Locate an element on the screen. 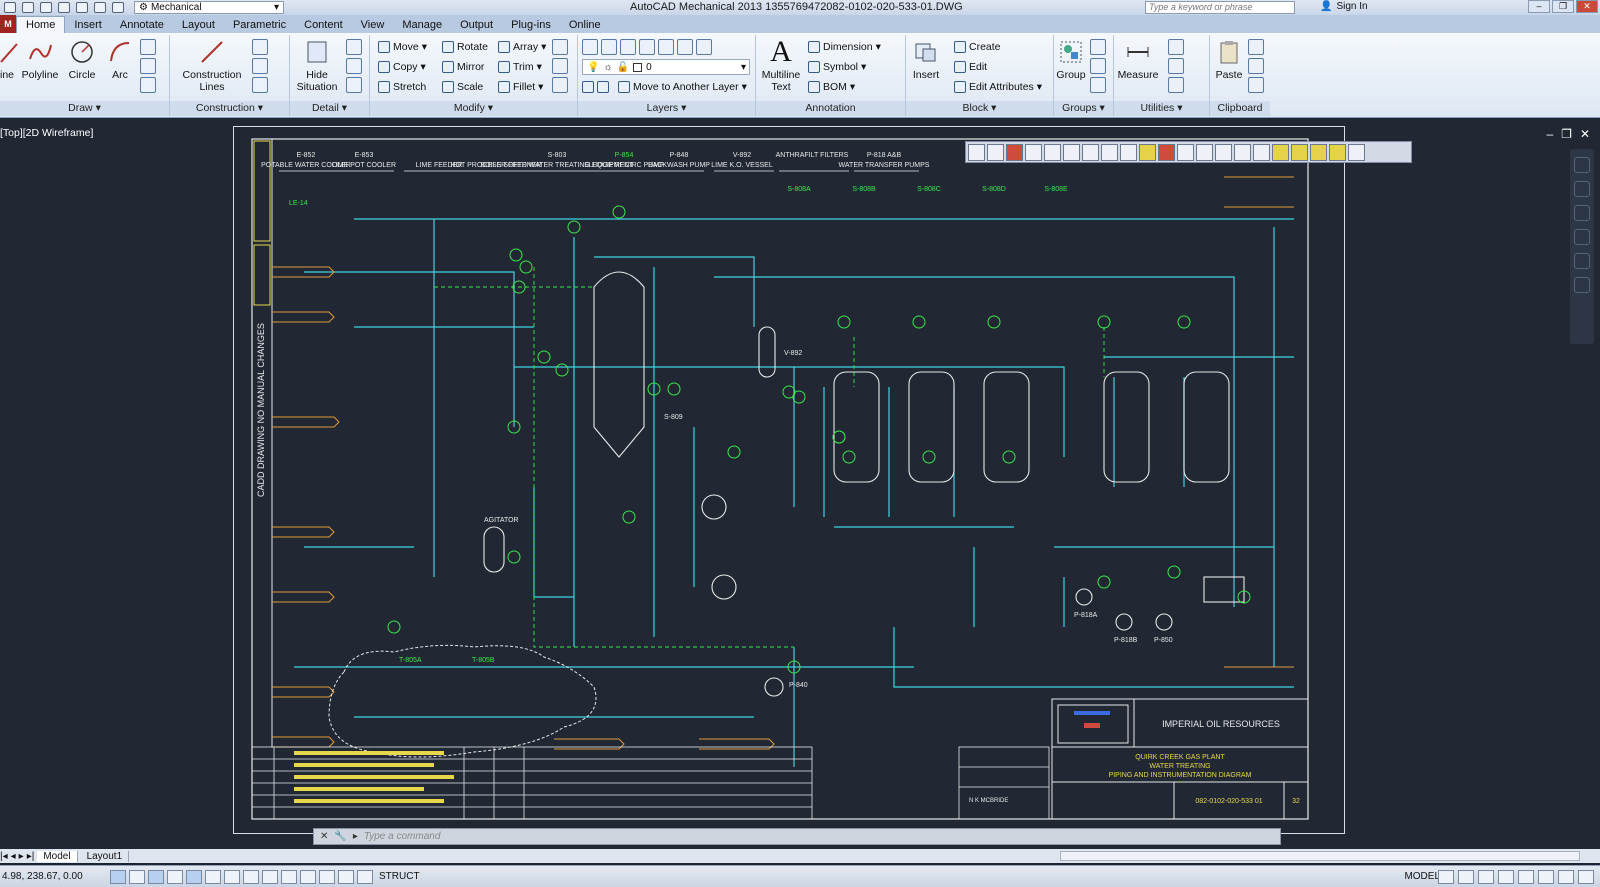  breakout-icon is located at coordinates (354, 85).